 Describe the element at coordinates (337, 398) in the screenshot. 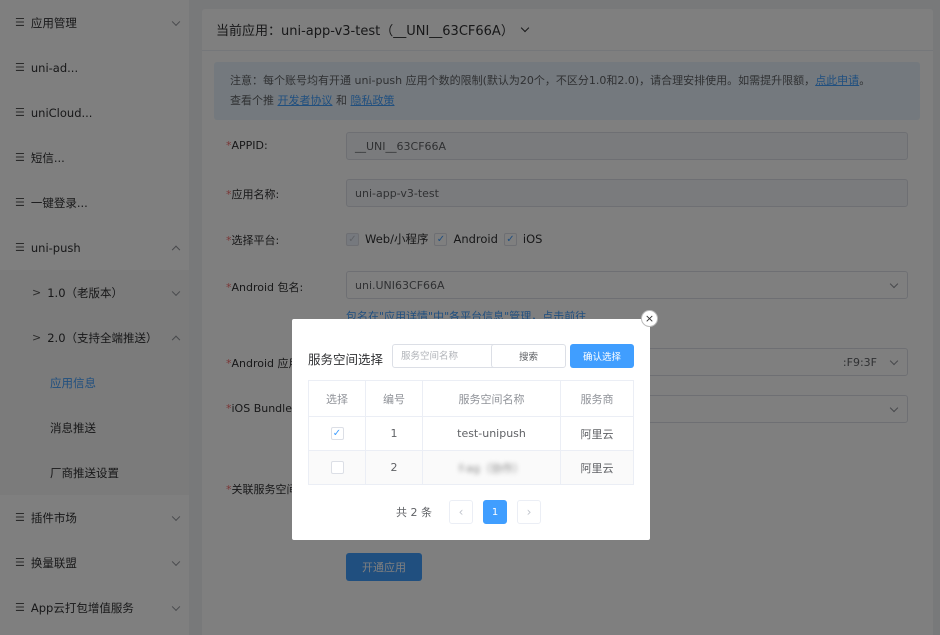

I see `column-header: 选择` at that location.